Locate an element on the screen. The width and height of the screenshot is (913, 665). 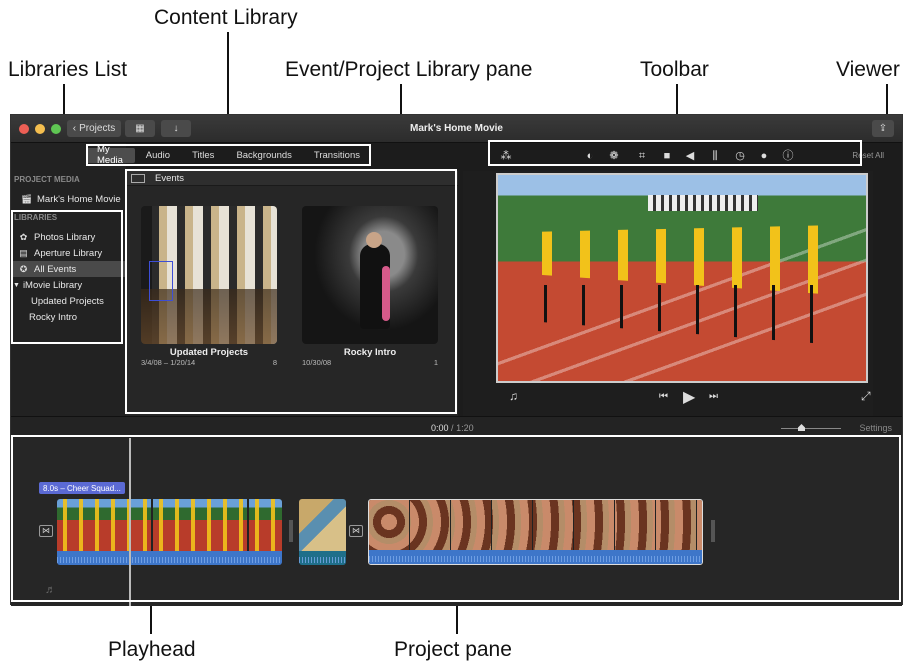
total-time: 1:20 is located at coordinates (465, 428).